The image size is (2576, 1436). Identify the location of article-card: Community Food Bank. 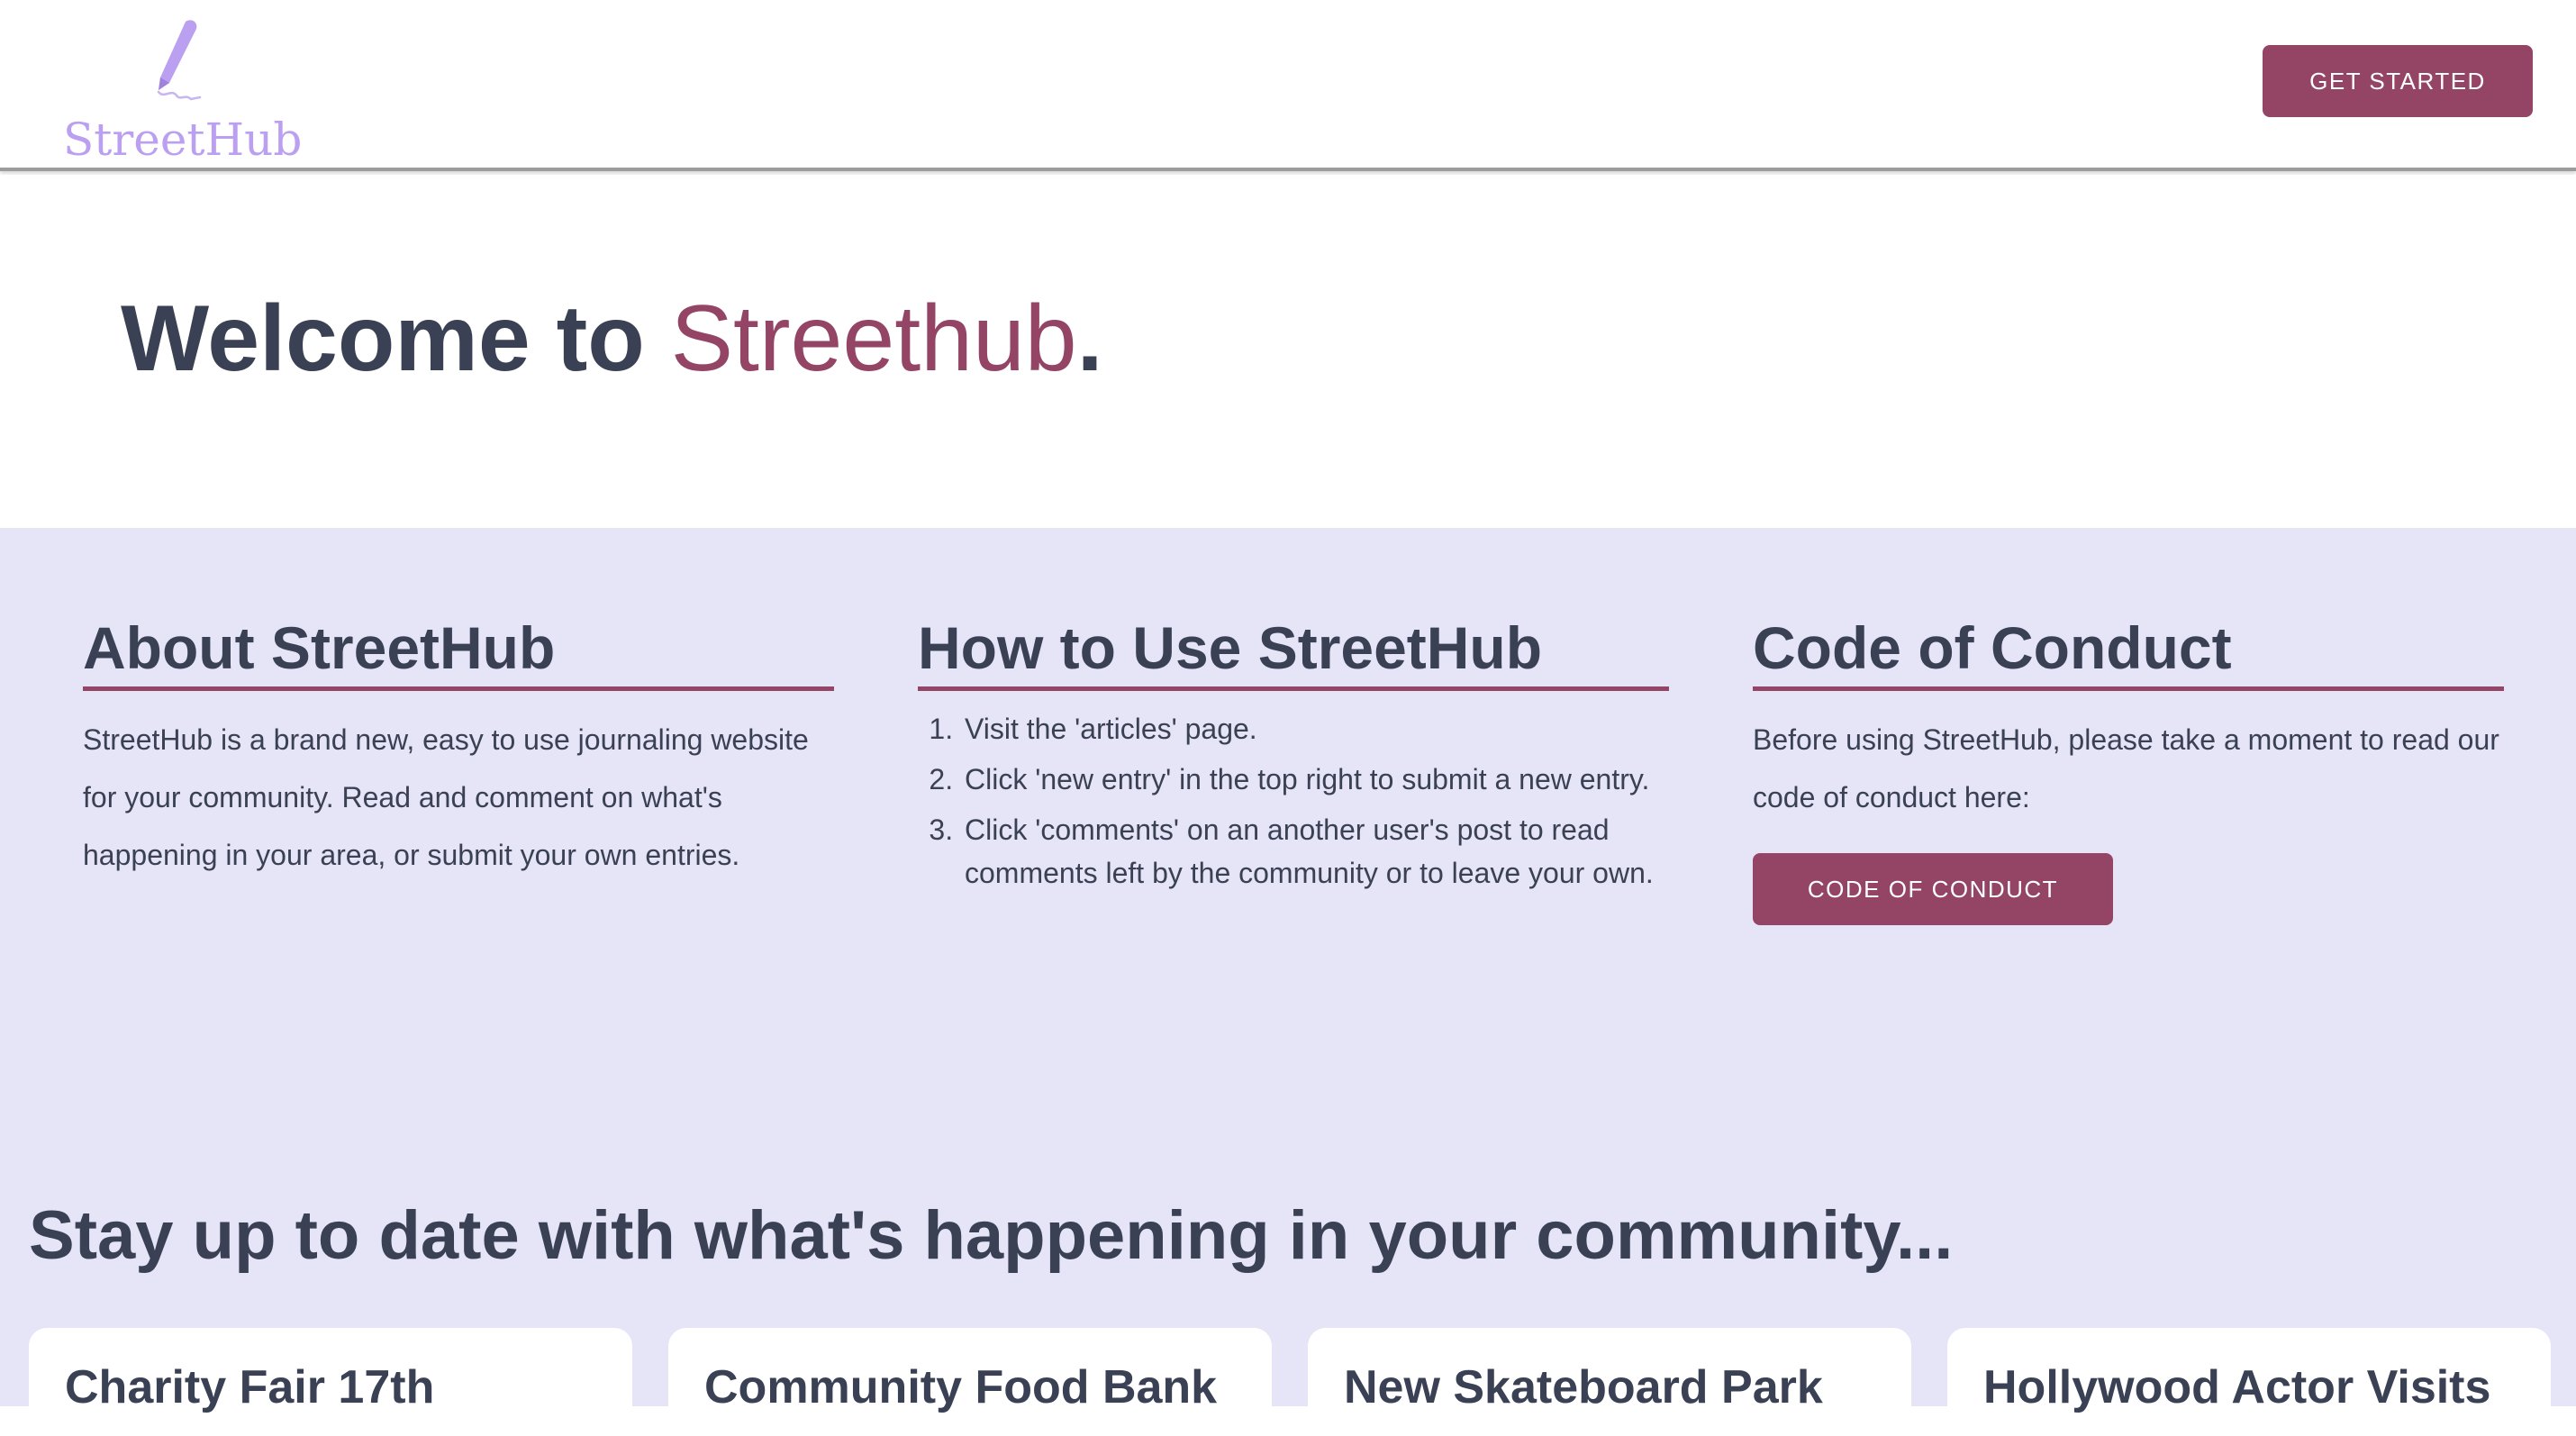
(970, 1382).